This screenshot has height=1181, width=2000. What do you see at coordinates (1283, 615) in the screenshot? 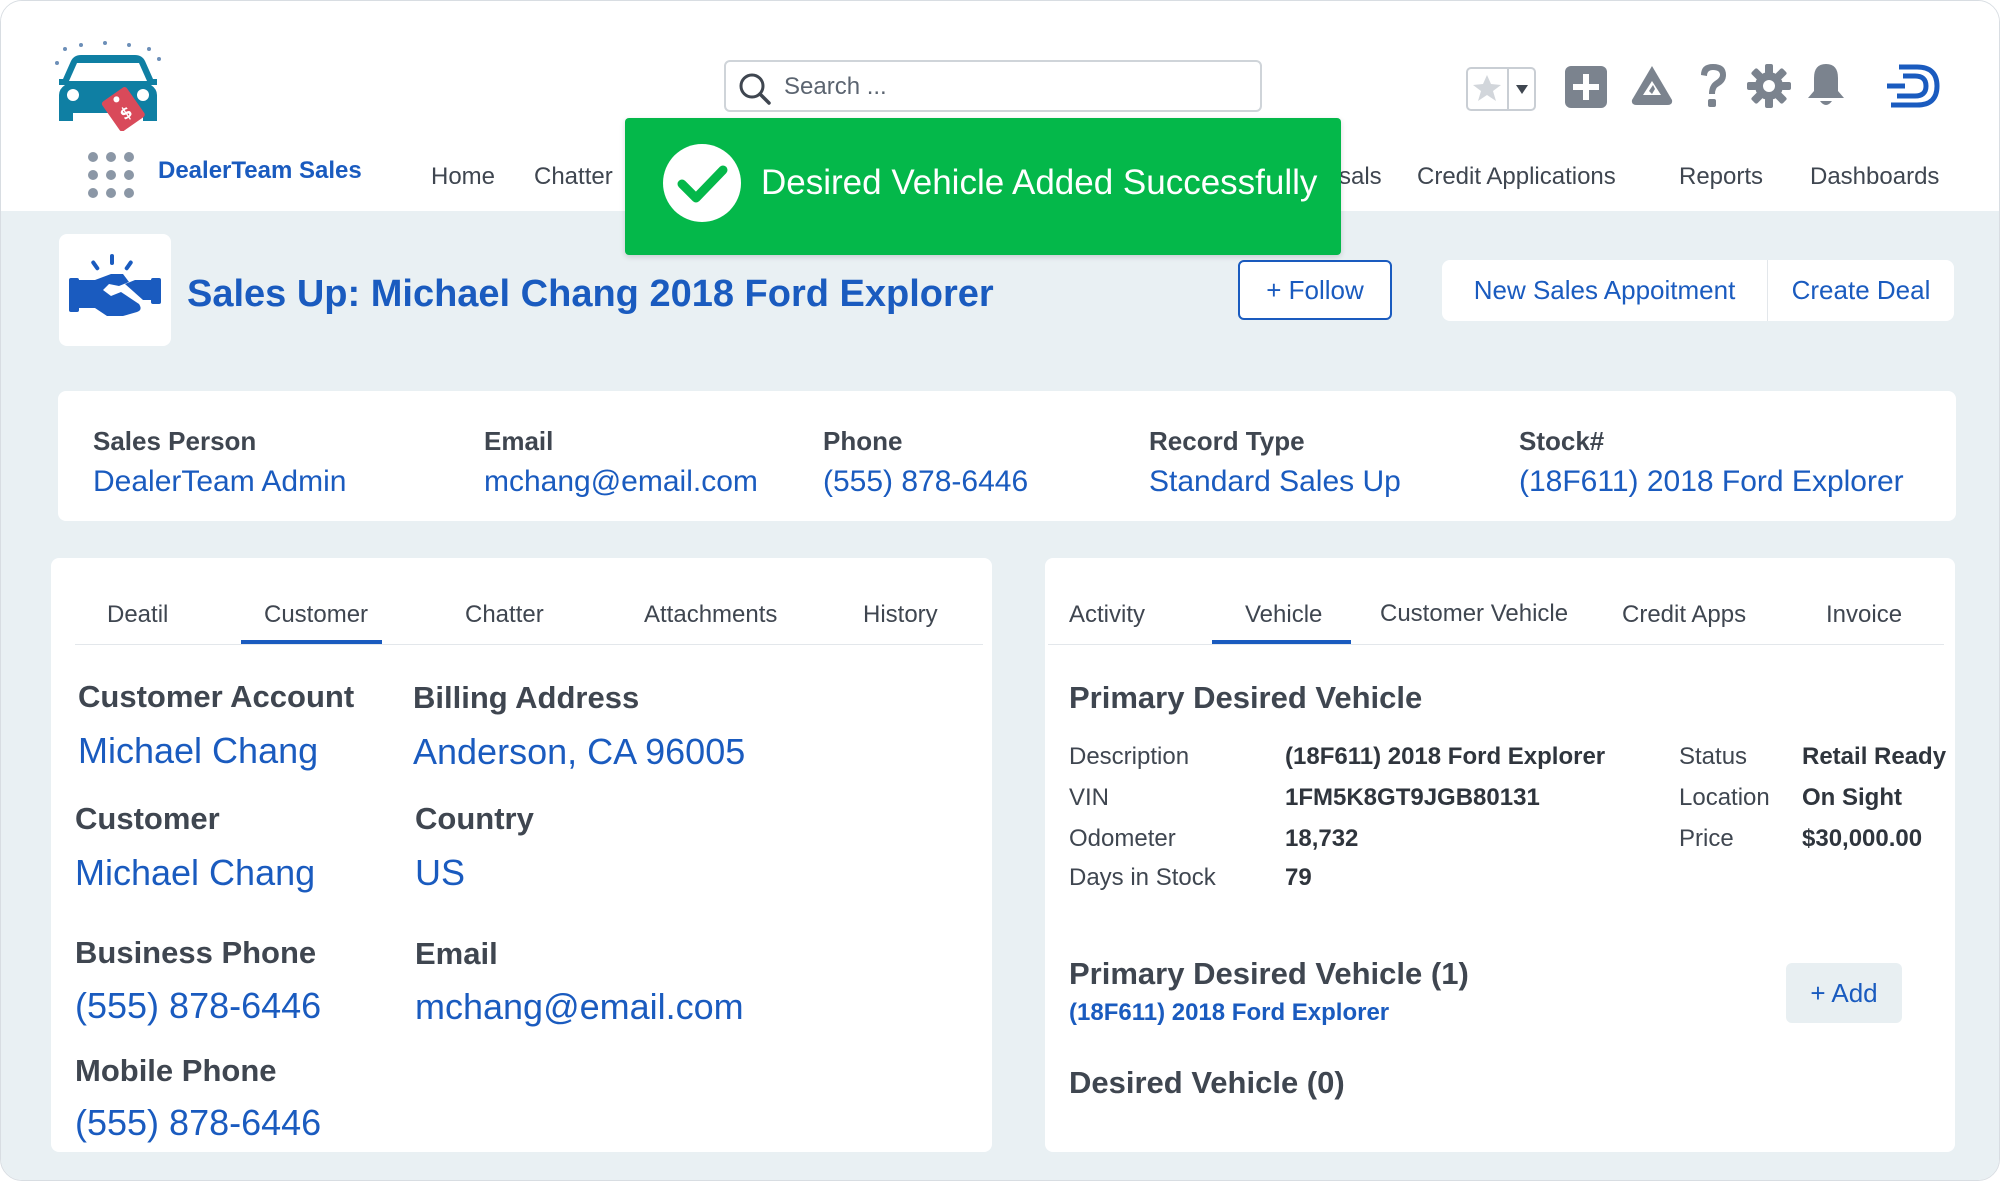
I see `tab-vehicle: Vehicle` at bounding box center [1283, 615].